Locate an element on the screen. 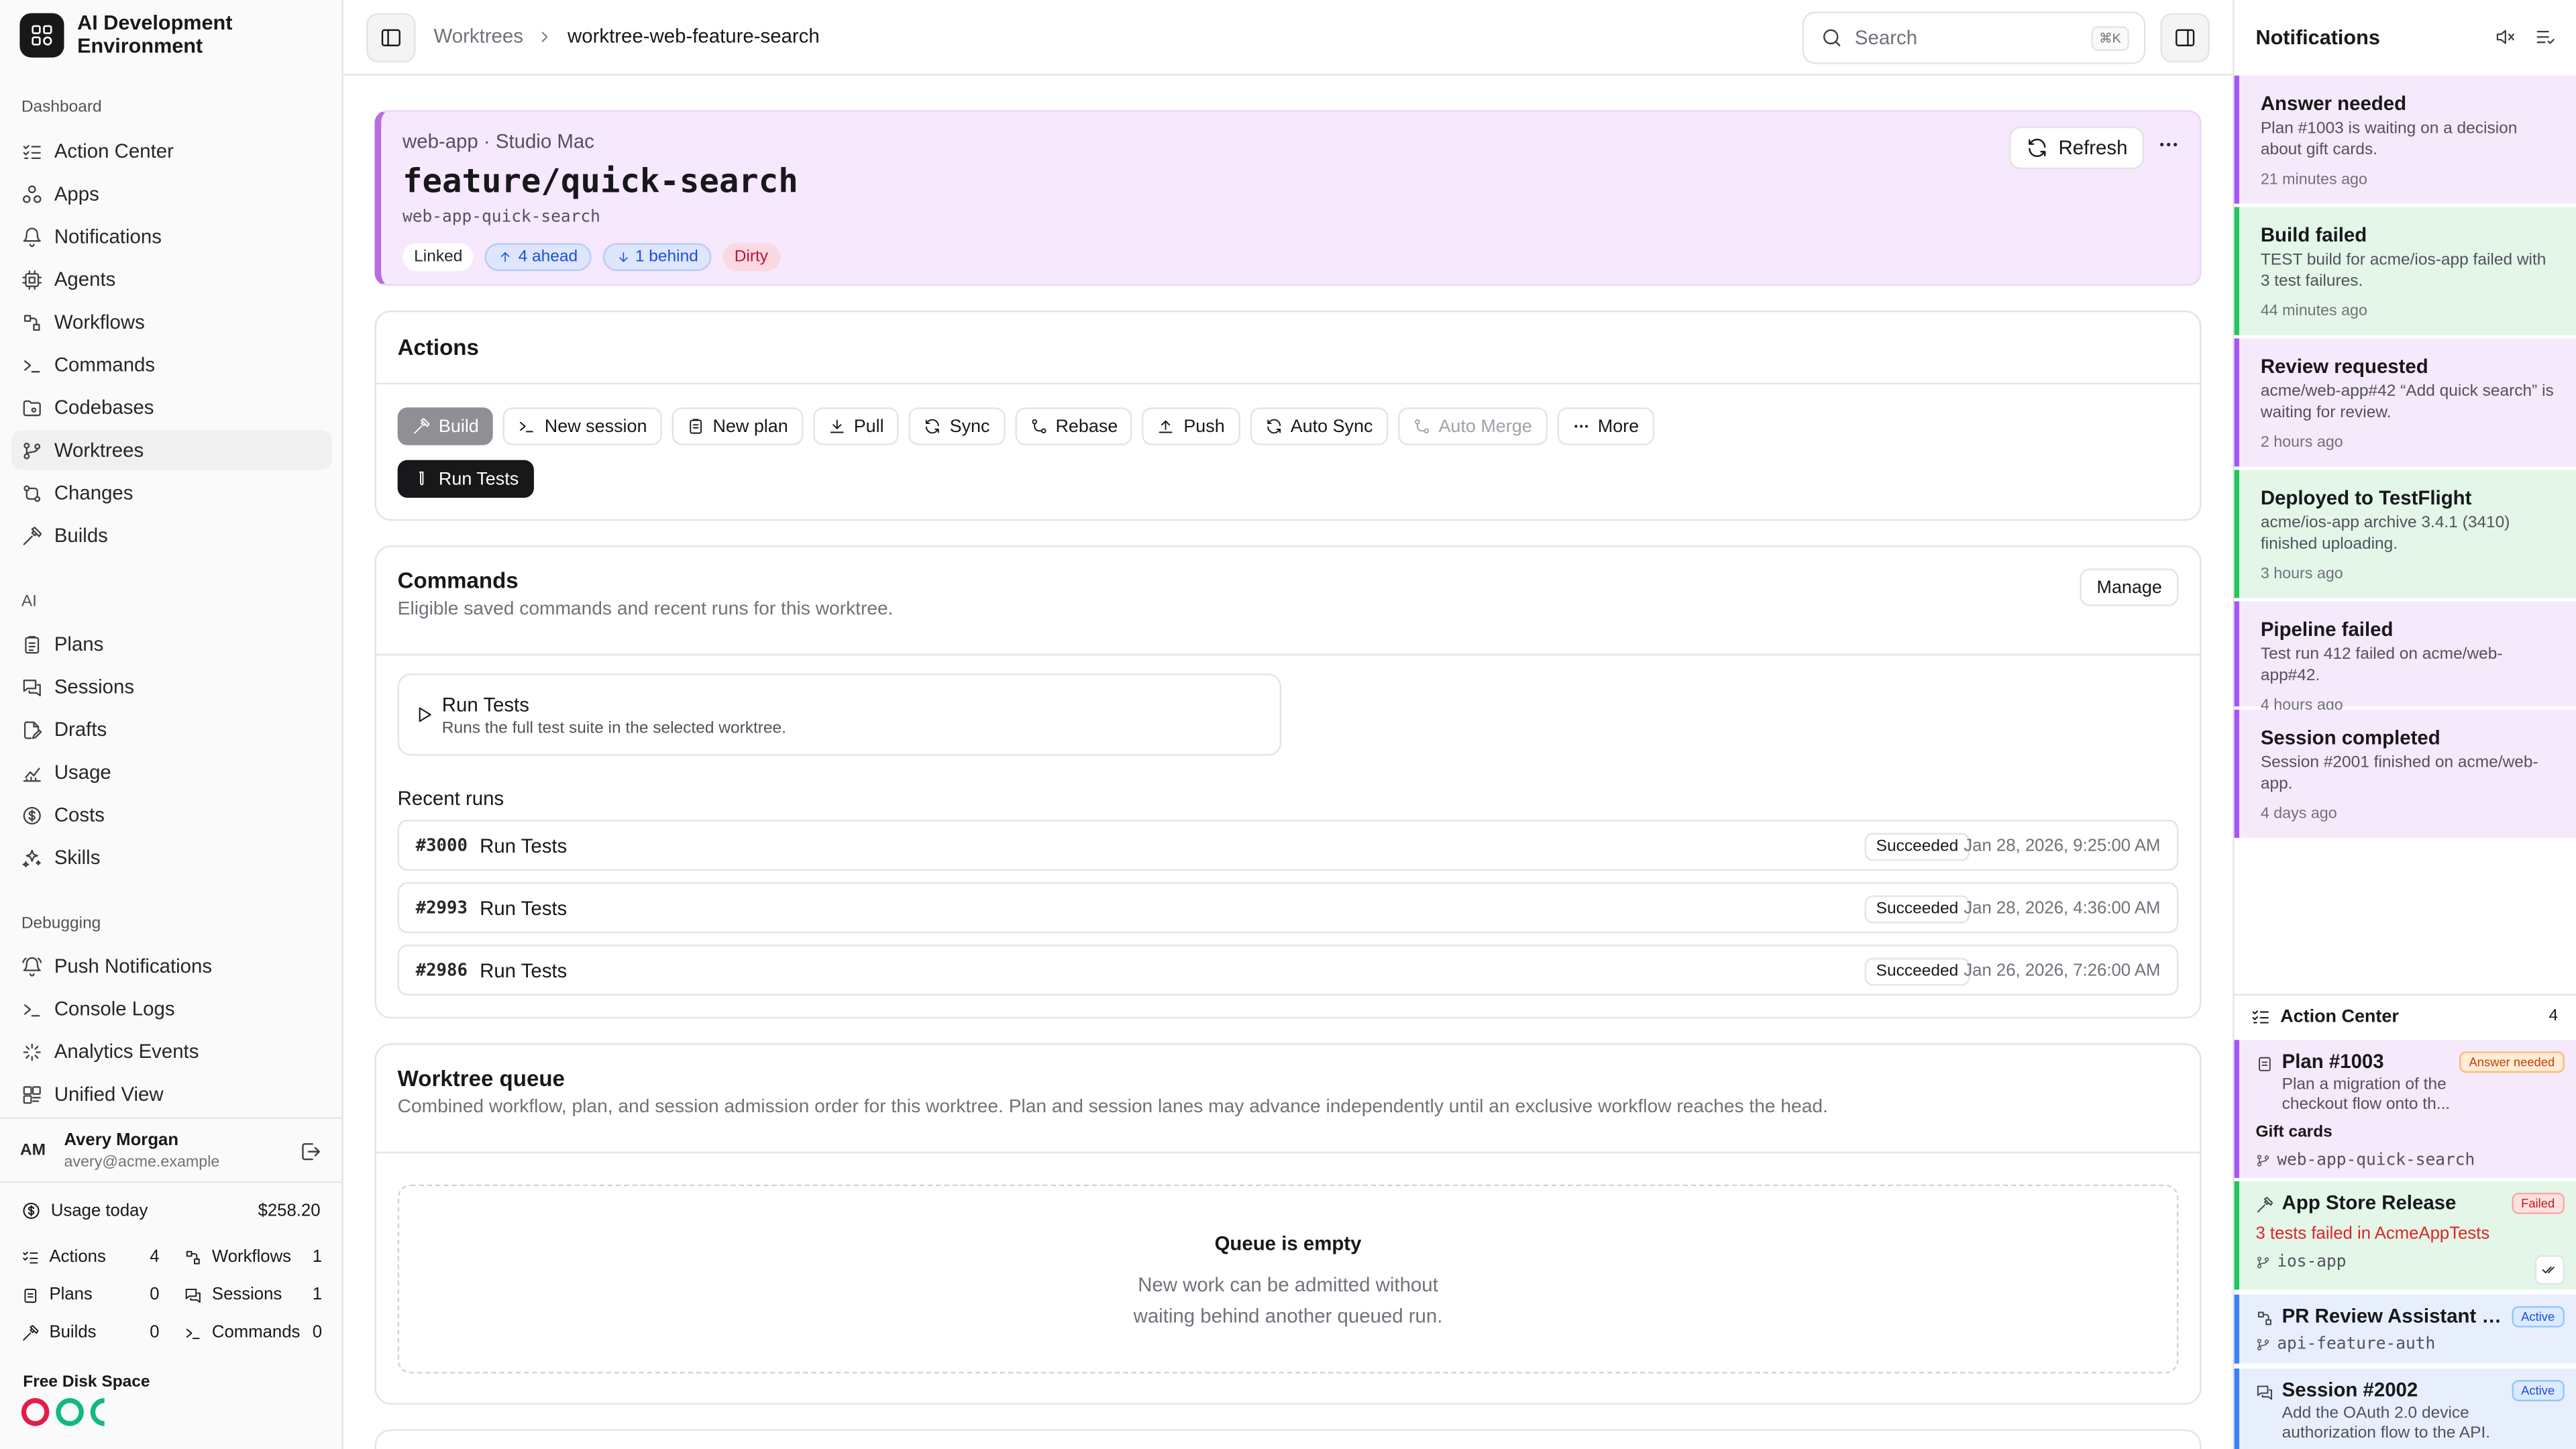 The image size is (2576, 1449). sparkles-icon is located at coordinates (31, 858).